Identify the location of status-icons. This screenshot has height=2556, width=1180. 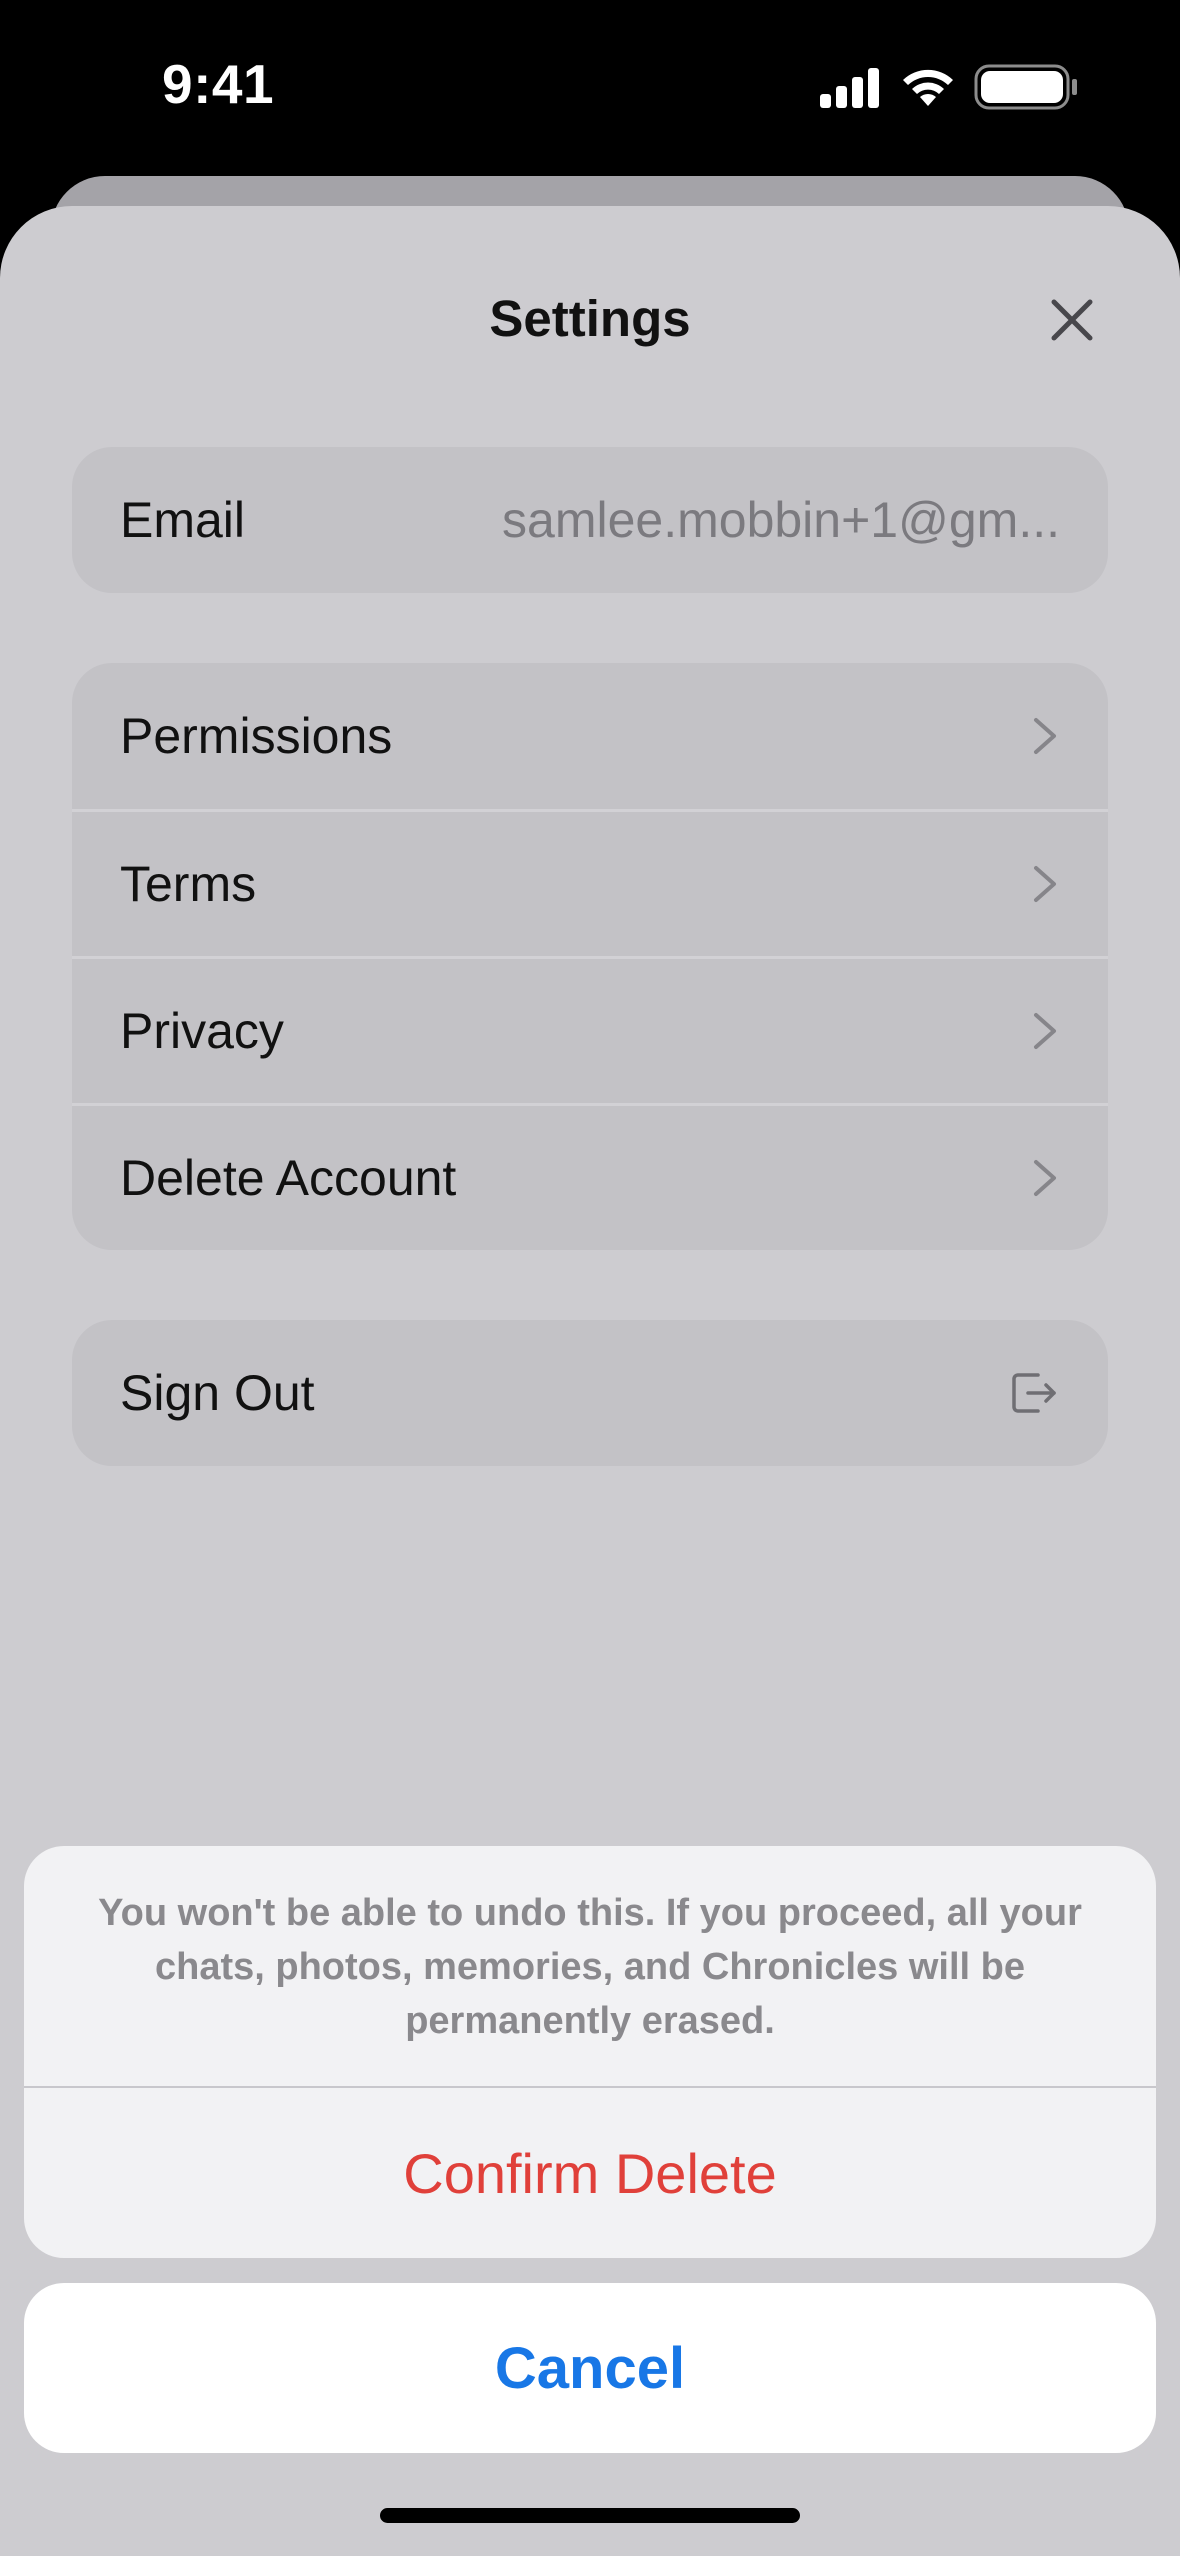
(950, 87).